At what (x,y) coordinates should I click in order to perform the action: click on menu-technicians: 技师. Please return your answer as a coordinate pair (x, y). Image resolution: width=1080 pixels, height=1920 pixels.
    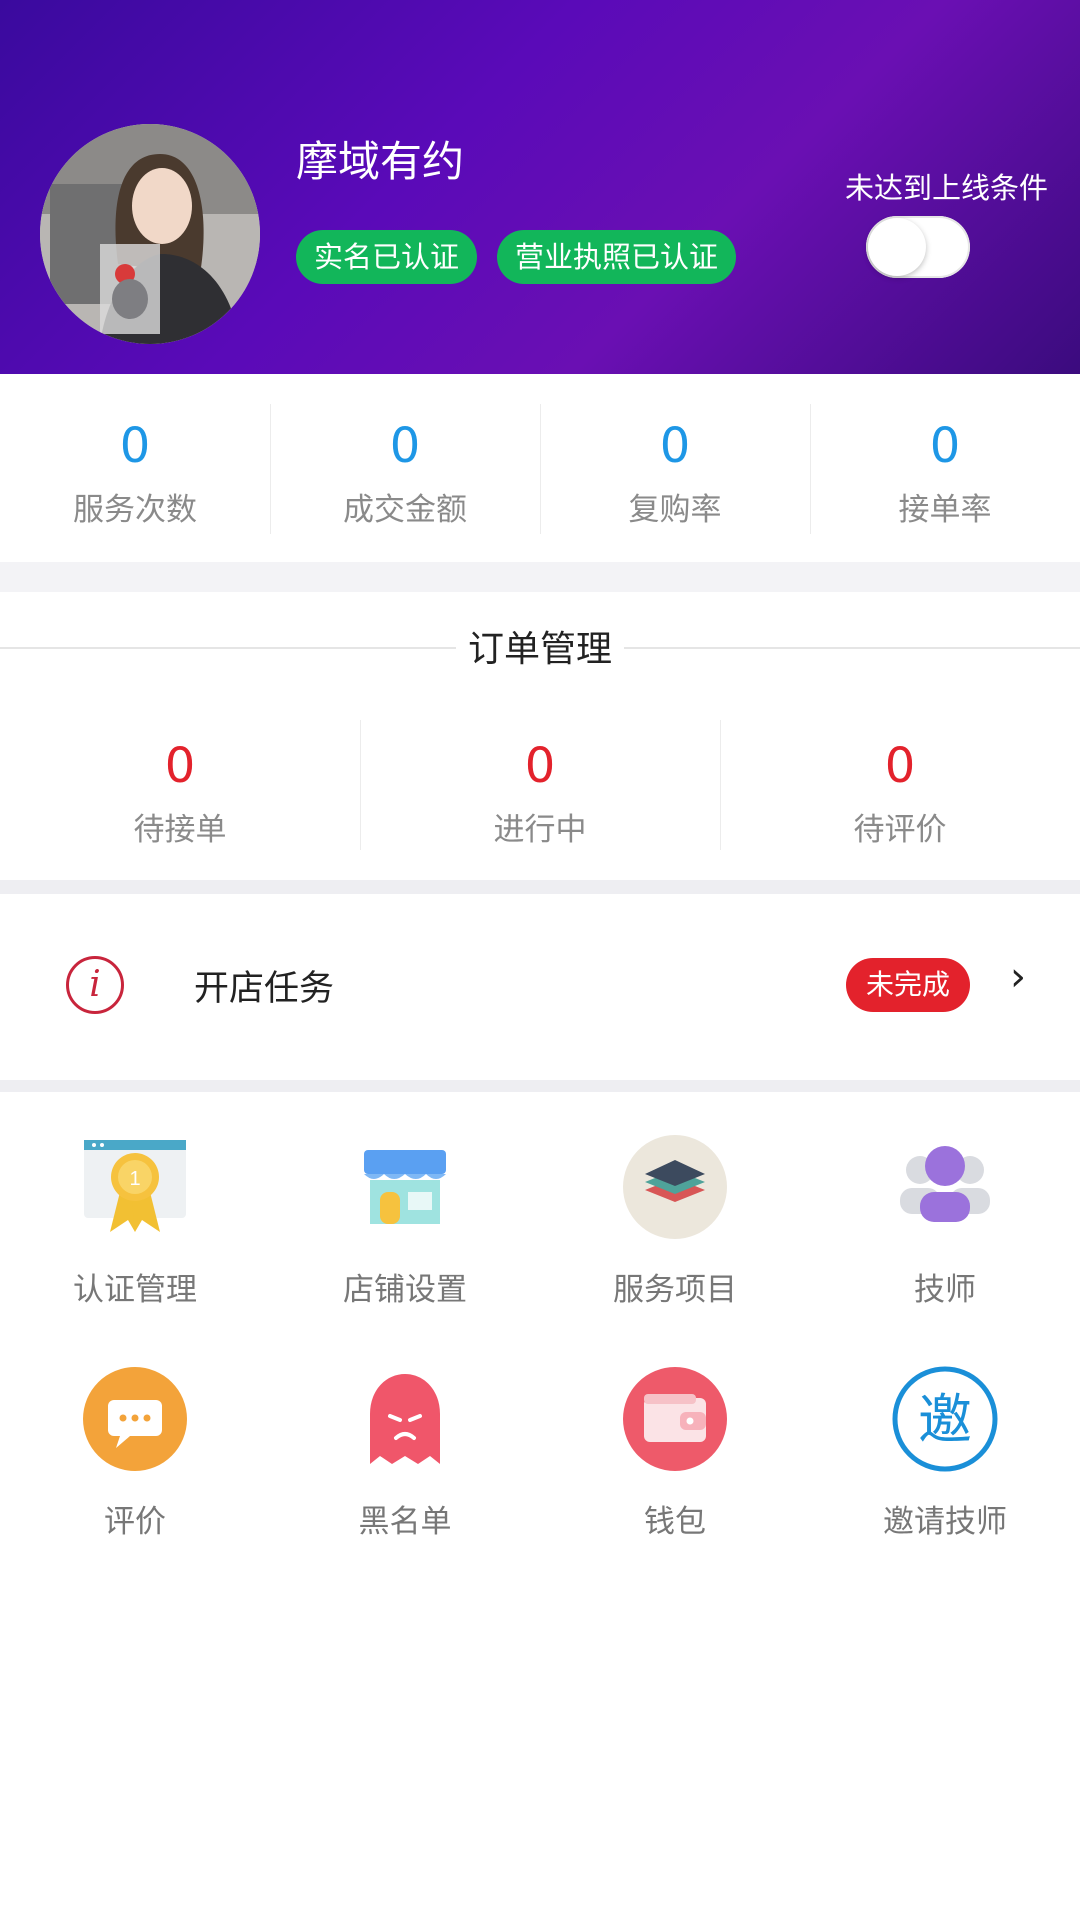
    Looking at the image, I should click on (945, 1236).